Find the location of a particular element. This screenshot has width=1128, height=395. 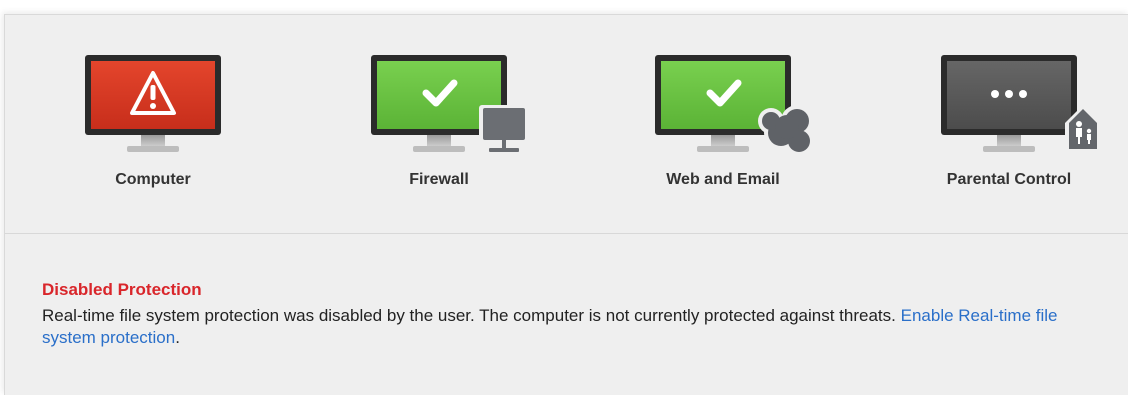

cloud-icon is located at coordinates (786, 130).